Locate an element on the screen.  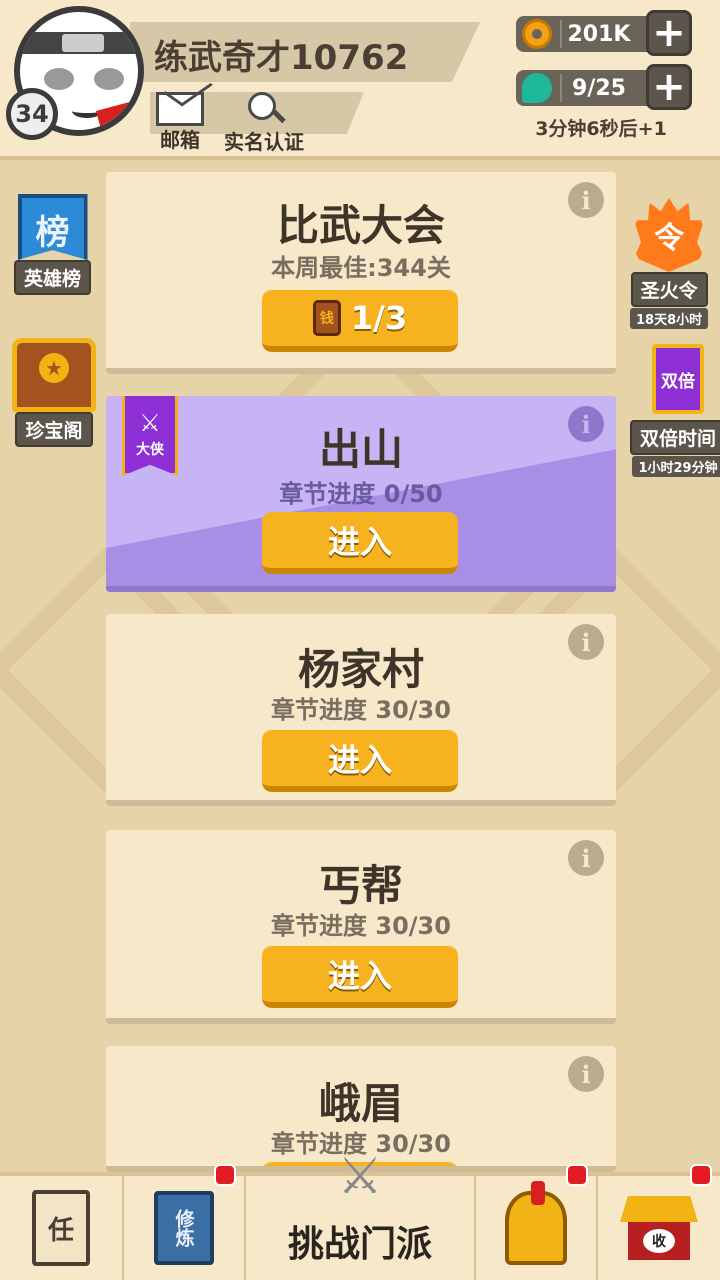
collect-sign: 收 is located at coordinates (659, 1241).